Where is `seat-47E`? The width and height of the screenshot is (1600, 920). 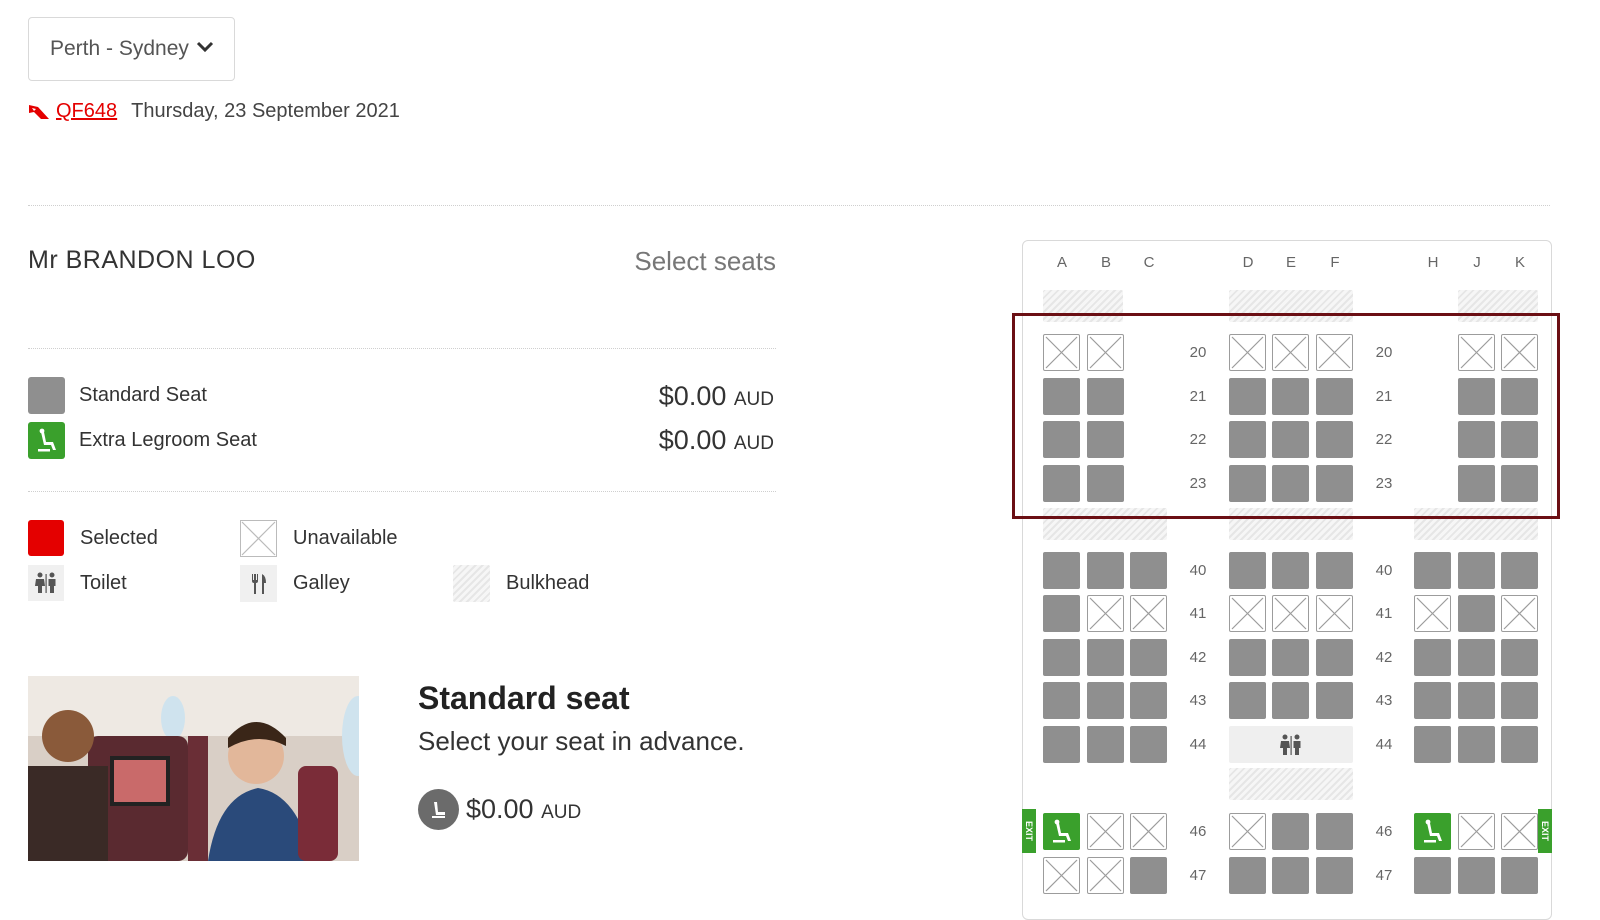
seat-47E is located at coordinates (1290, 875).